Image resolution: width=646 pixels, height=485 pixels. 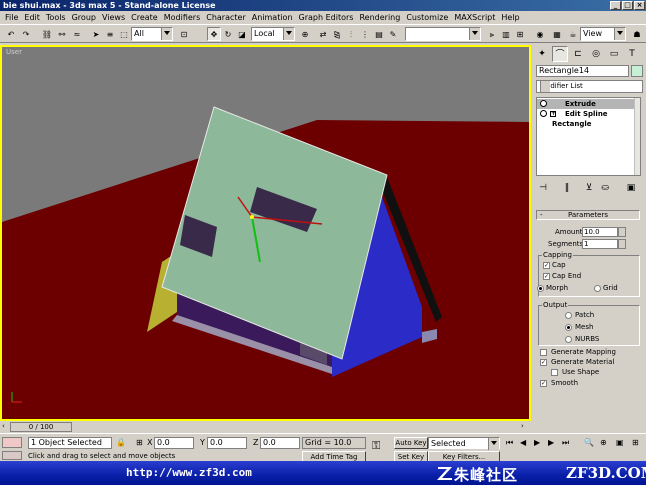 What do you see at coordinates (560, 54) in the screenshot?
I see `tab-modify-icon: ⌒` at bounding box center [560, 54].